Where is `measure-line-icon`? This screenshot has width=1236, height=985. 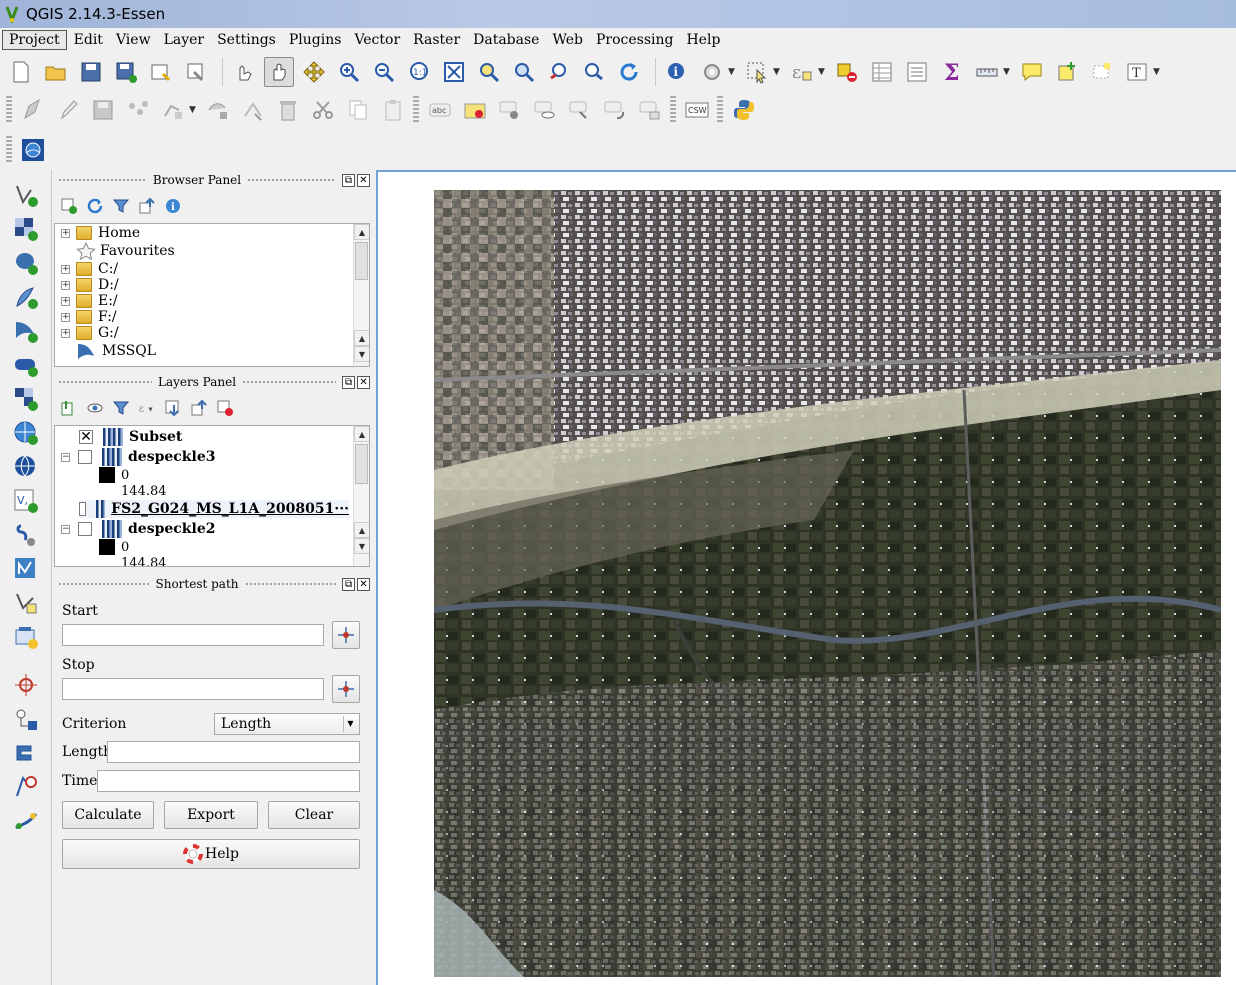 measure-line-icon is located at coordinates (987, 72).